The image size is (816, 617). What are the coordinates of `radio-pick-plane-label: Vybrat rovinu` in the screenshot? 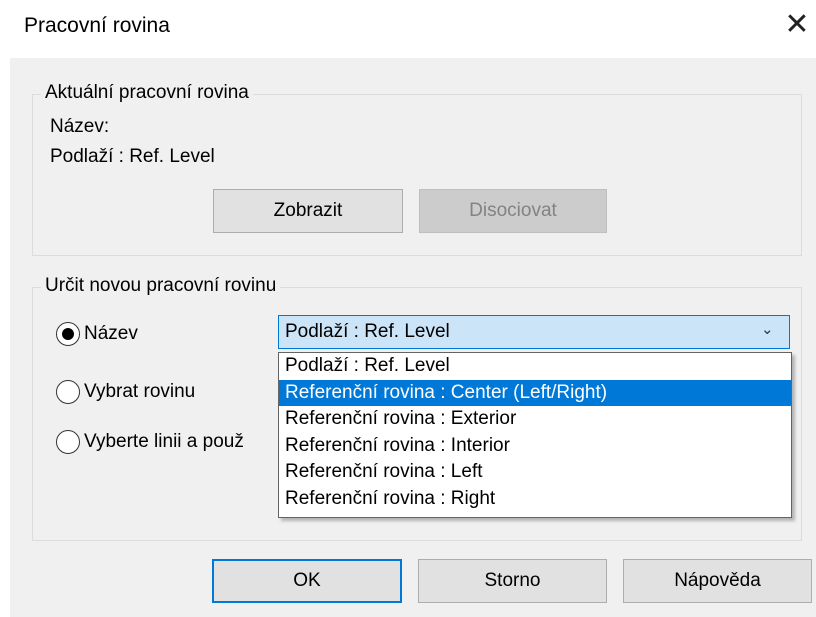 It's located at (140, 391).